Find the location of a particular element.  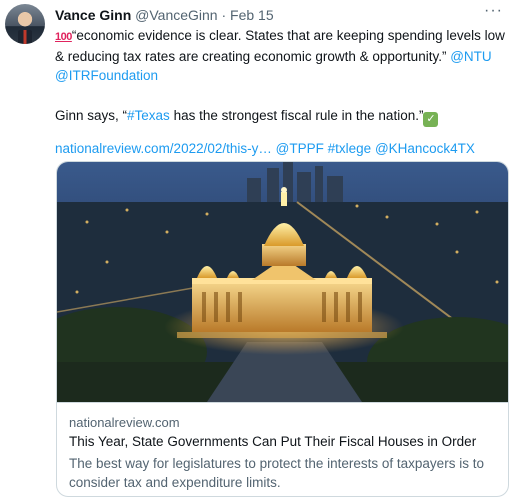

tweet-line-3: @ITRFoundation is located at coordinates (282, 75).